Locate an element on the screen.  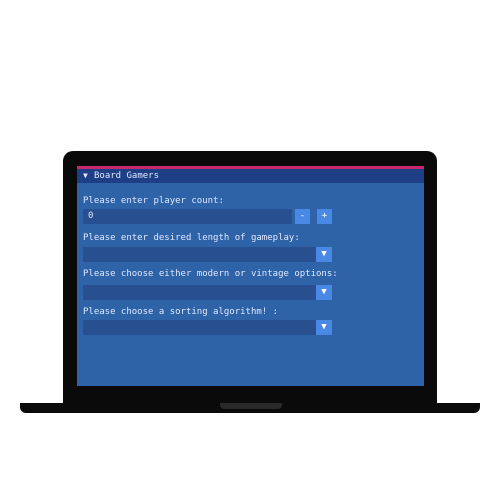
player-count-label: Please enter player count: is located at coordinates (153, 201).